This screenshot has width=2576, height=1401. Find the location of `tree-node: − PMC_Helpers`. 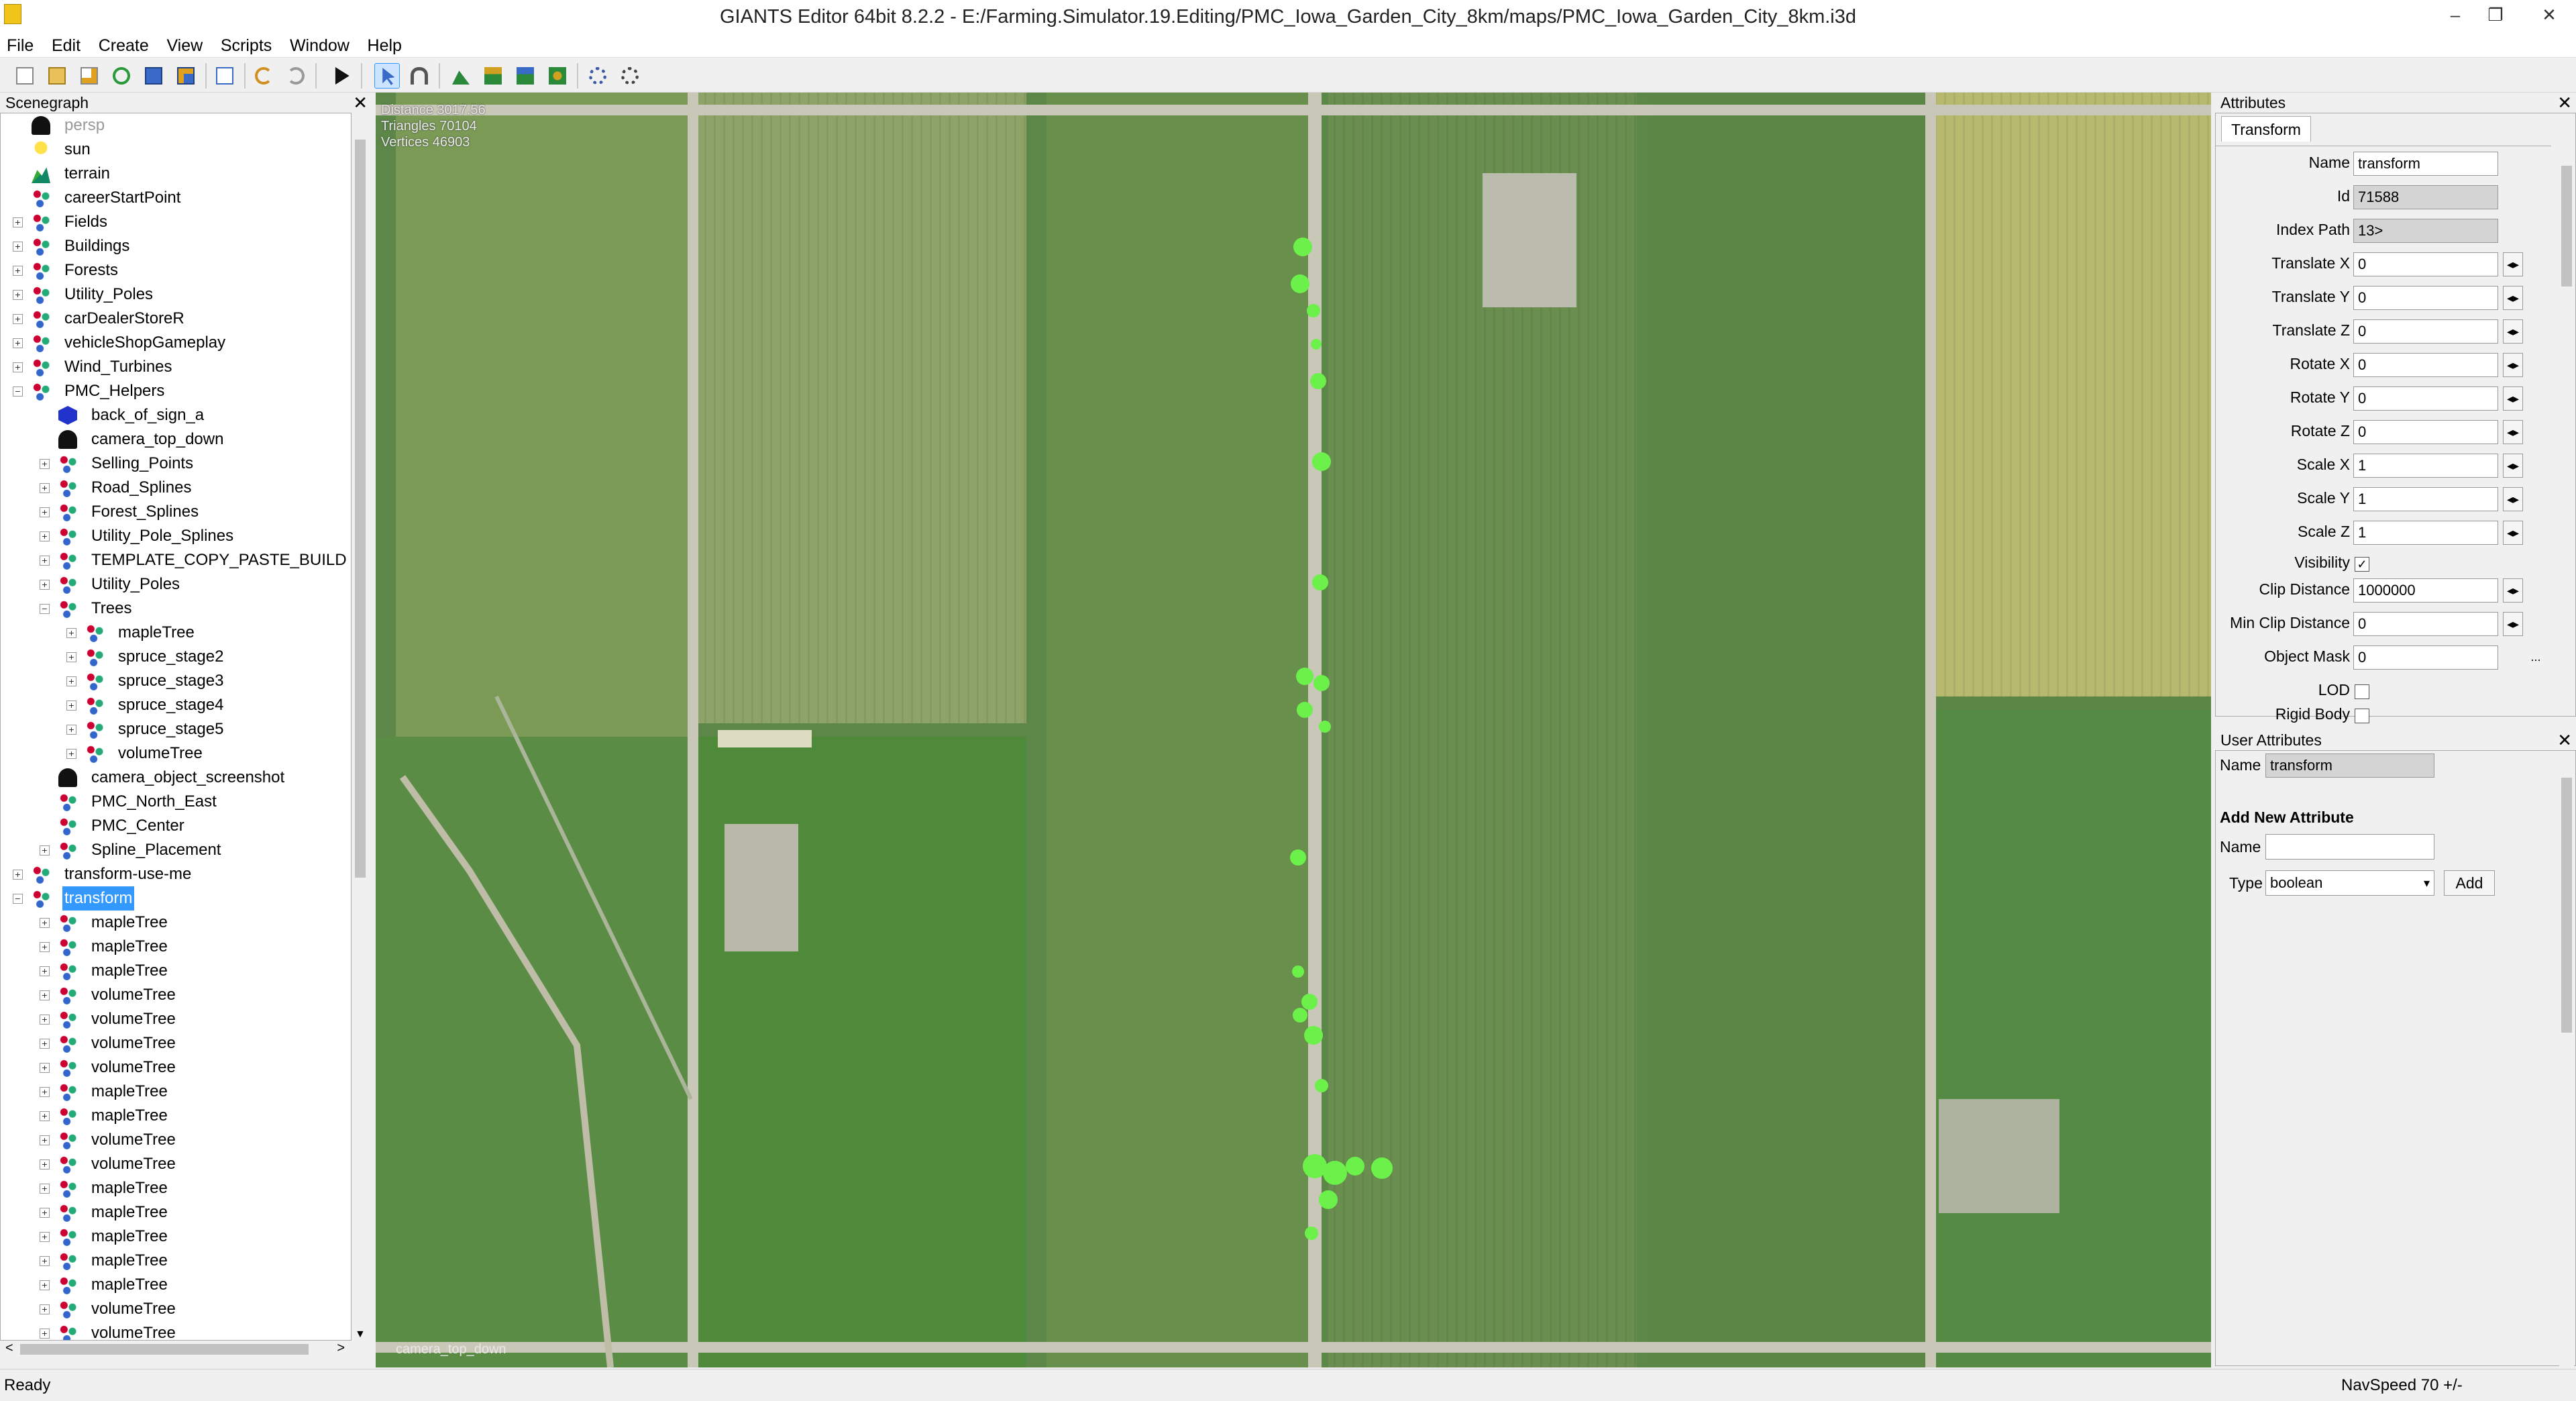

tree-node: − PMC_Helpers is located at coordinates (175, 391).